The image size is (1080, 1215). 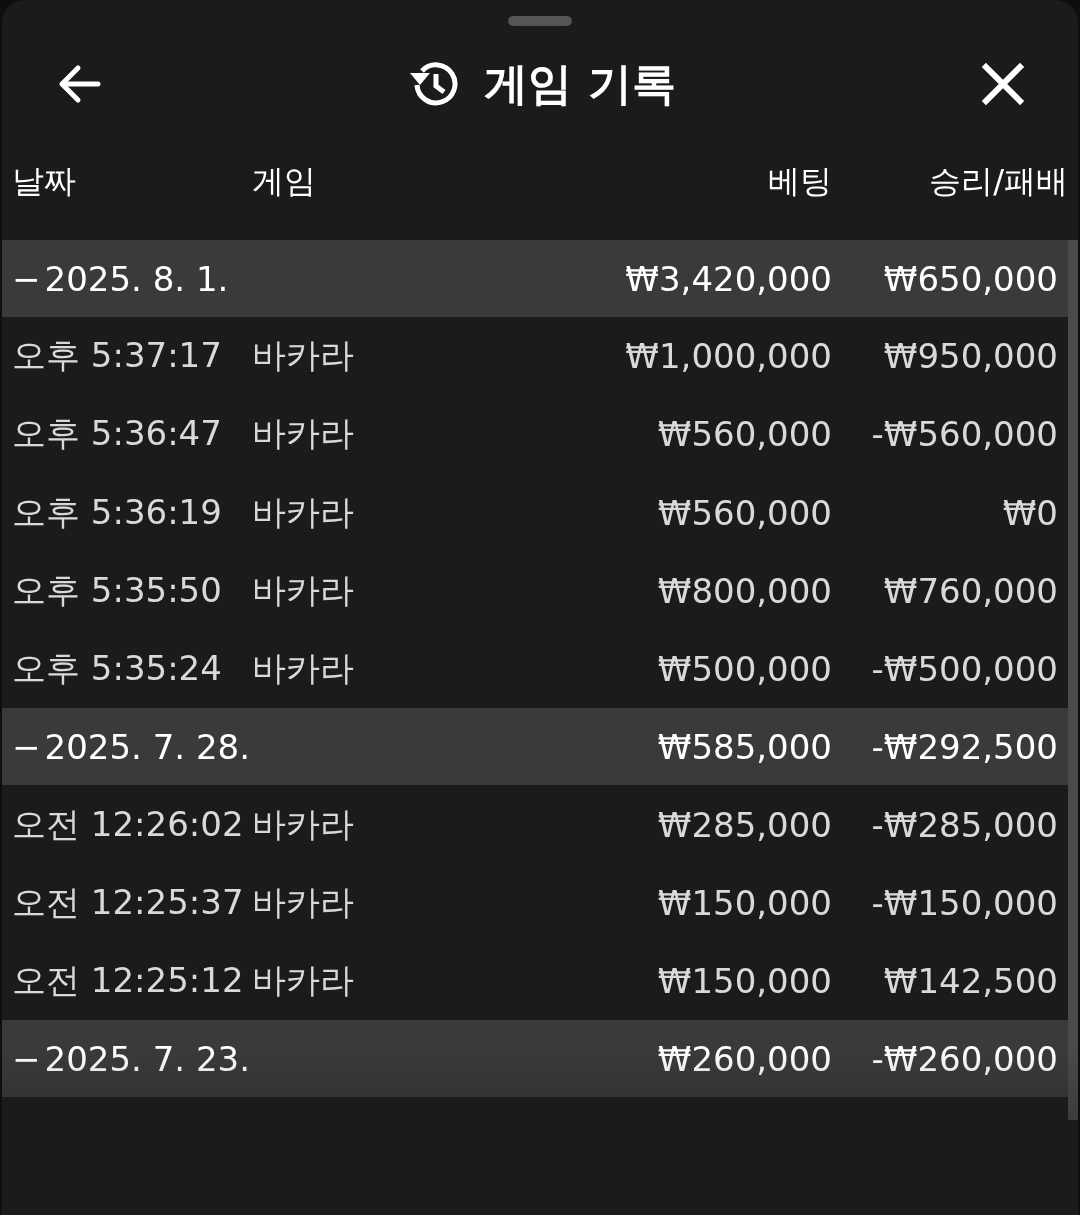 I want to click on table-cell-text: 오전 12:25:12, so click(x=128, y=981).